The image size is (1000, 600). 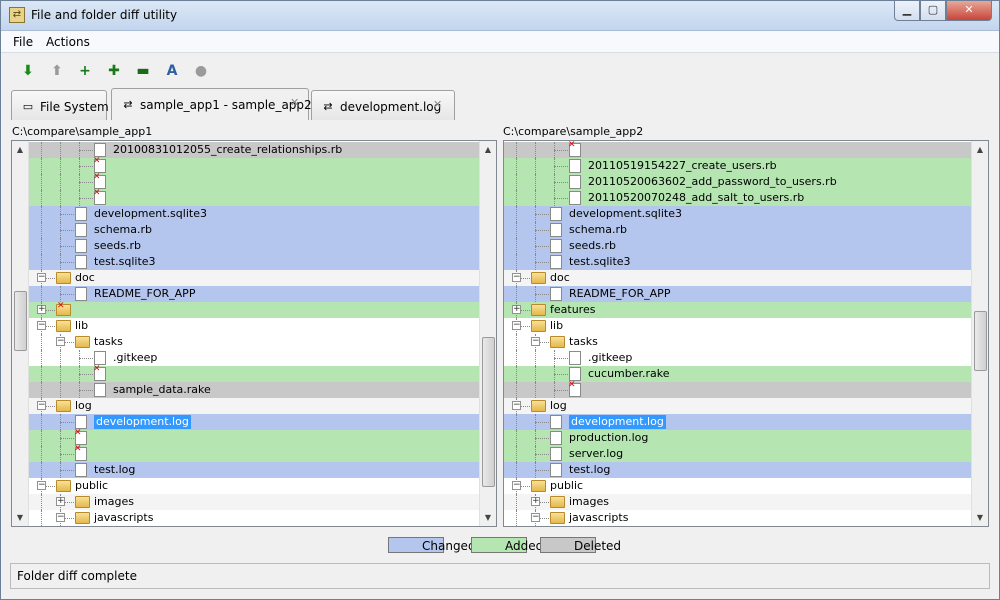 What do you see at coordinates (737, 166) in the screenshot?
I see `tree-row: 20110519154227_create_users.rb` at bounding box center [737, 166].